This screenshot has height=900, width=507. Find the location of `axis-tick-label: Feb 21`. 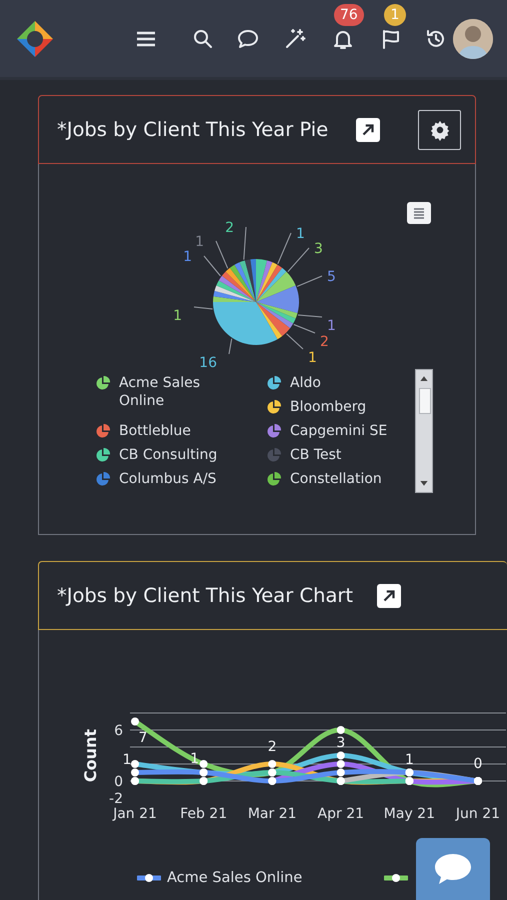

axis-tick-label: Feb 21 is located at coordinates (204, 814).